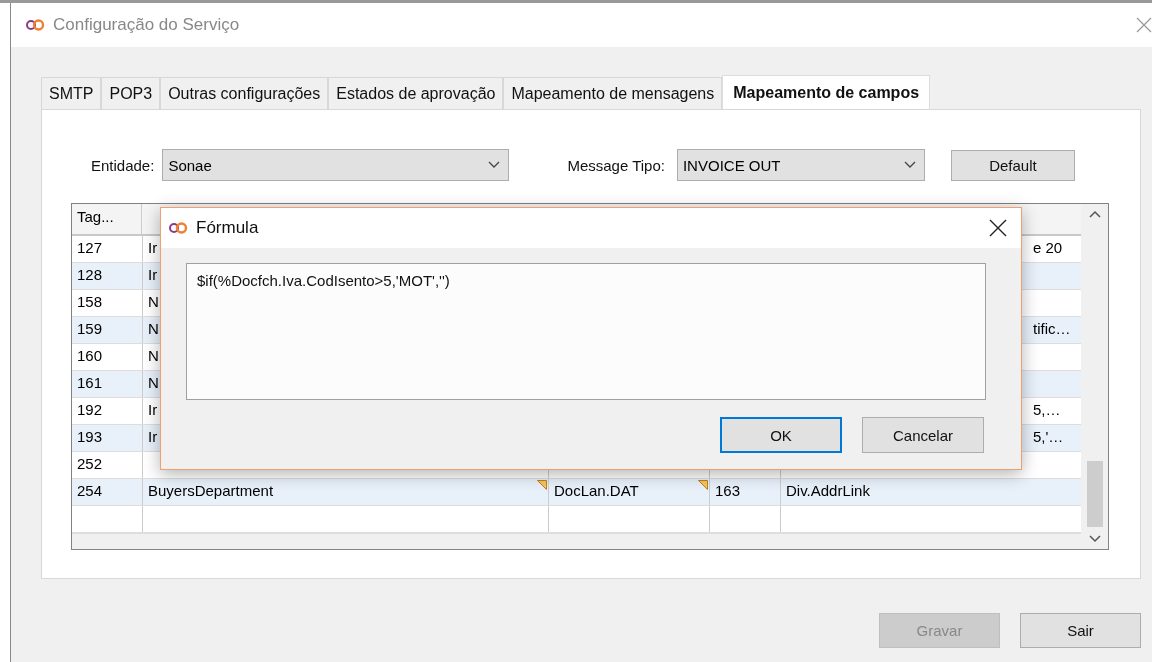  I want to click on tab: SMTP, so click(71, 93).